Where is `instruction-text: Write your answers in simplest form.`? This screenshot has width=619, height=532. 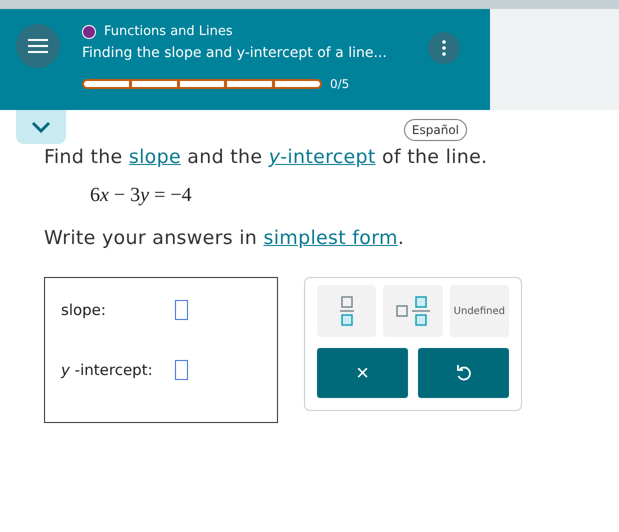
instruction-text: Write your answers in simplest form. is located at coordinates (225, 238).